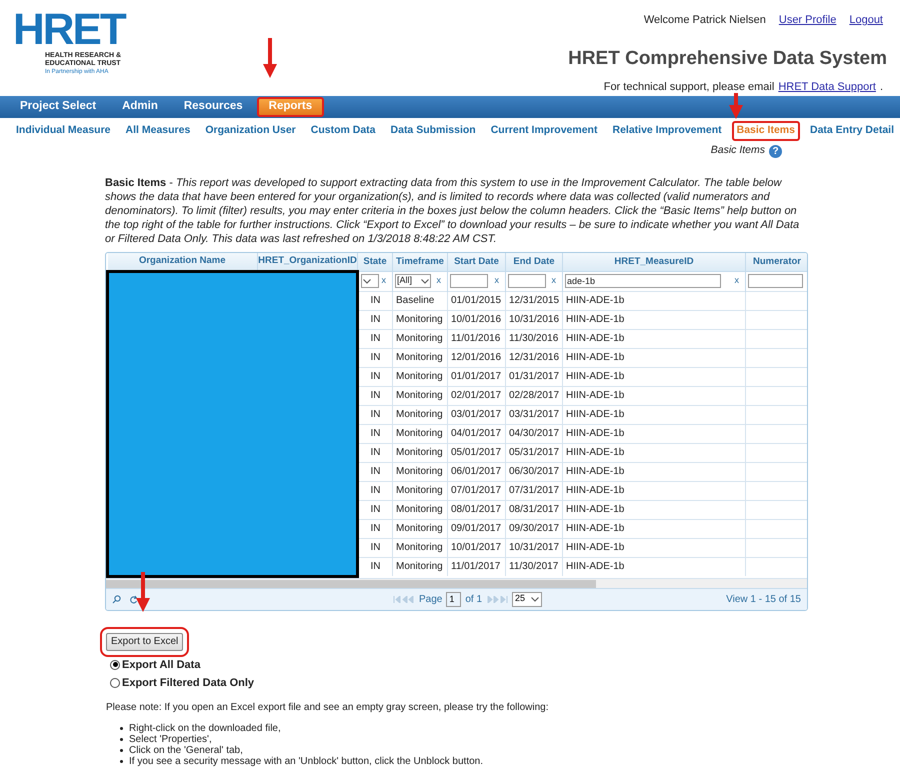  Describe the element at coordinates (133, 599) in the screenshot. I see `refresh-icon` at that location.